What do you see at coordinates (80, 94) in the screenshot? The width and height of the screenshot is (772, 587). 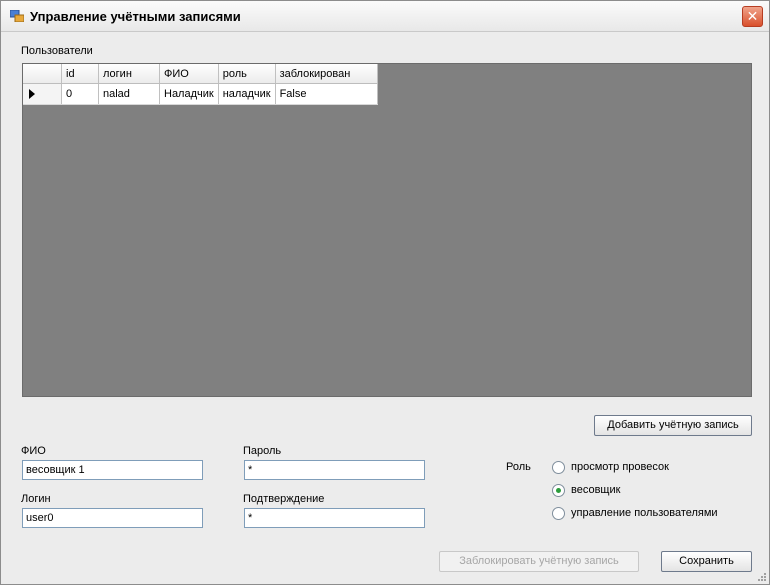 I see `cell-id: 0` at bounding box center [80, 94].